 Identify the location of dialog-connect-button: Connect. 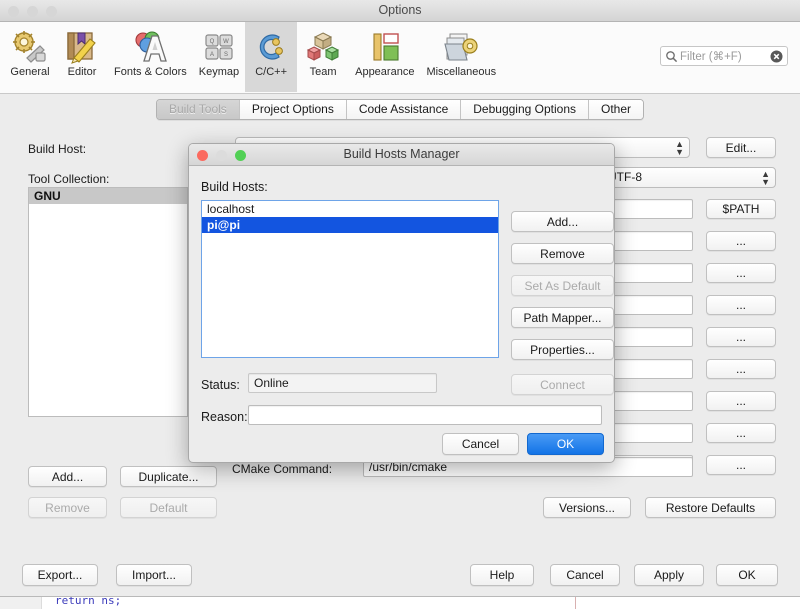
(562, 384).